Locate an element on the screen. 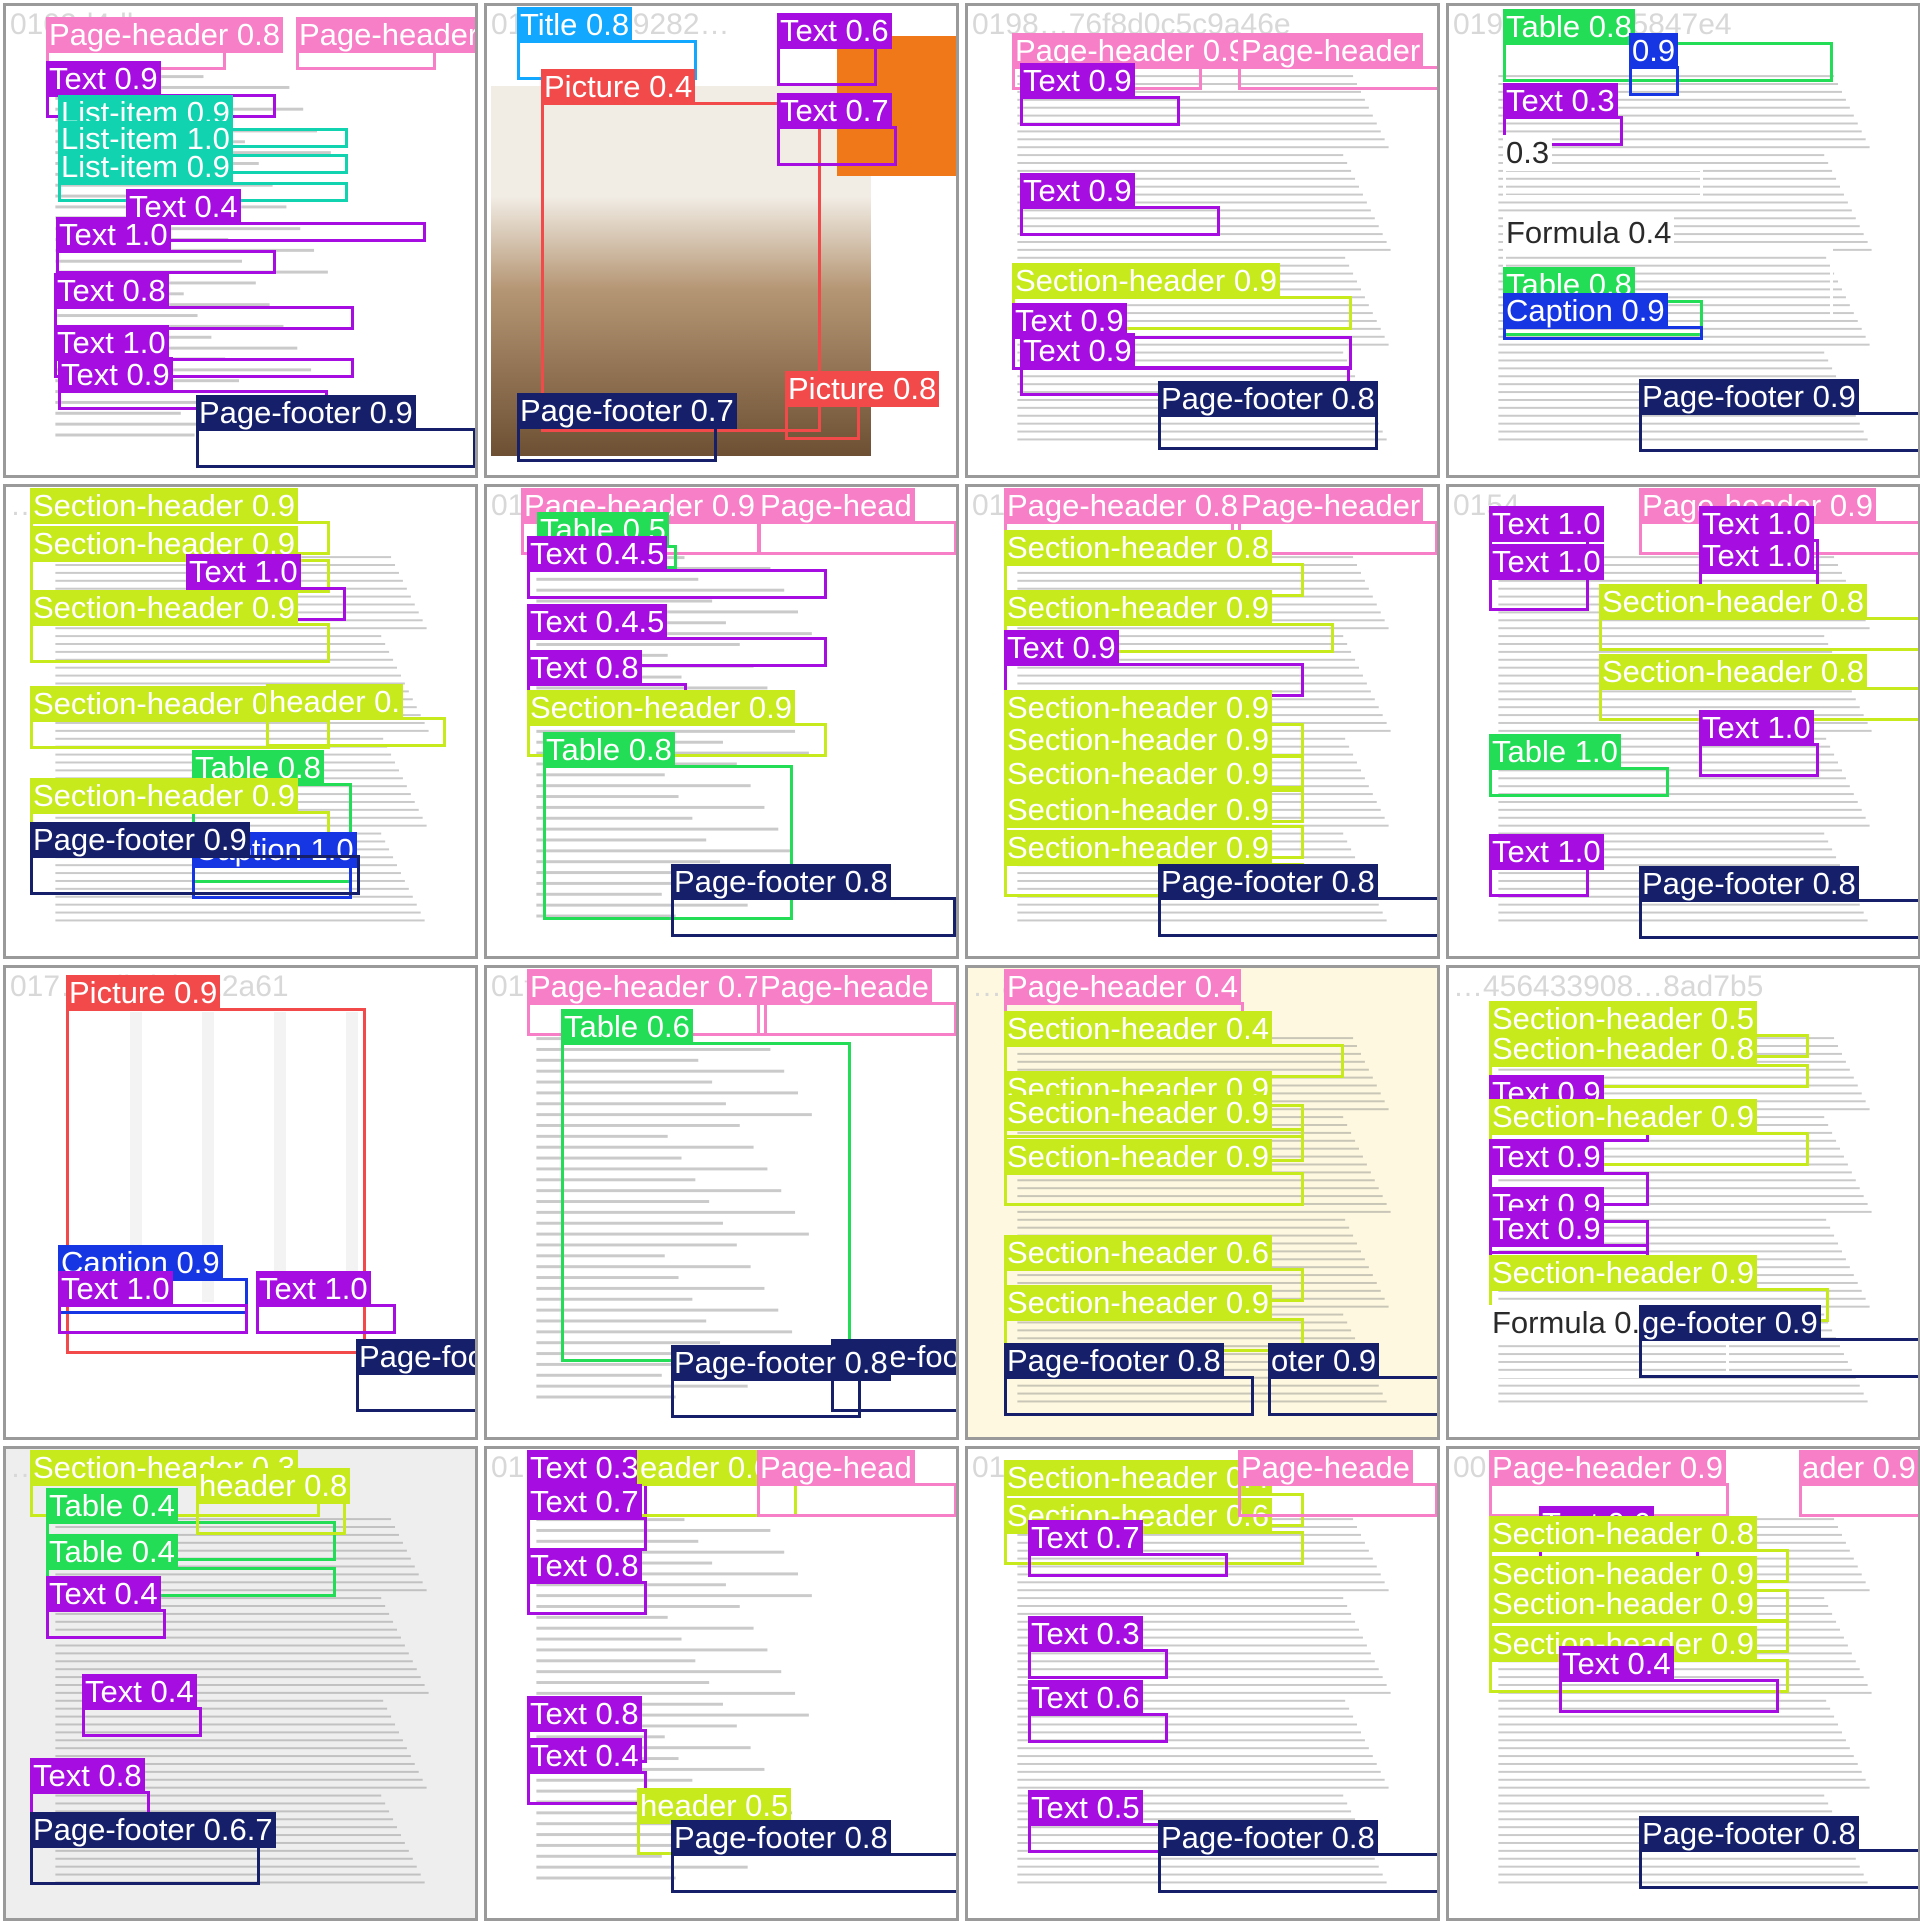 Image resolution: width=1920 pixels, height=1921 pixels. detection-box-text: Text 0.3 is located at coordinates (1098, 1647).